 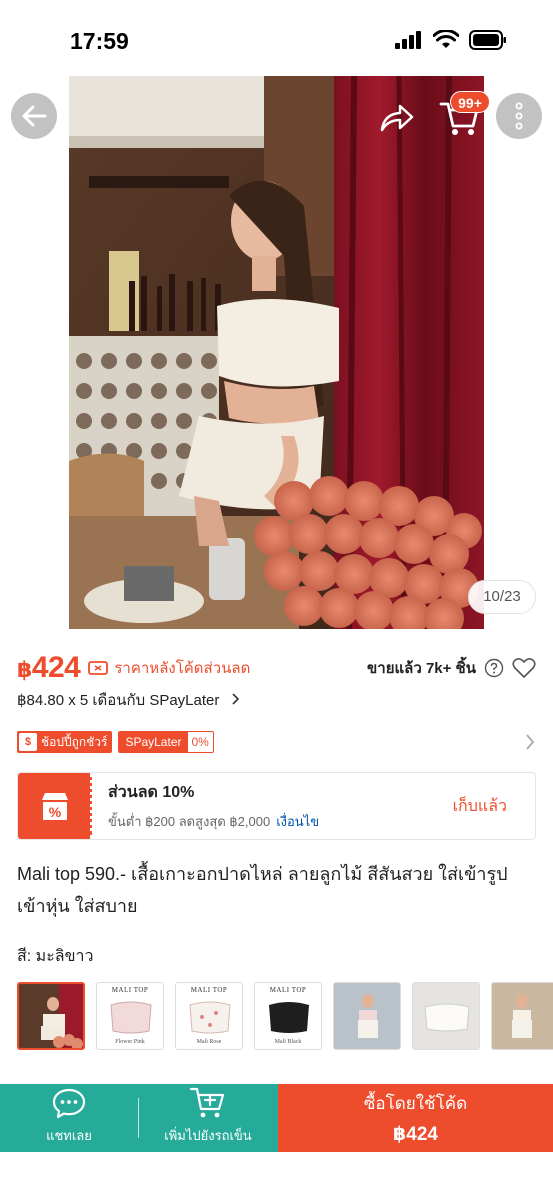 I want to click on price: ฿424, so click(x=49, y=667).